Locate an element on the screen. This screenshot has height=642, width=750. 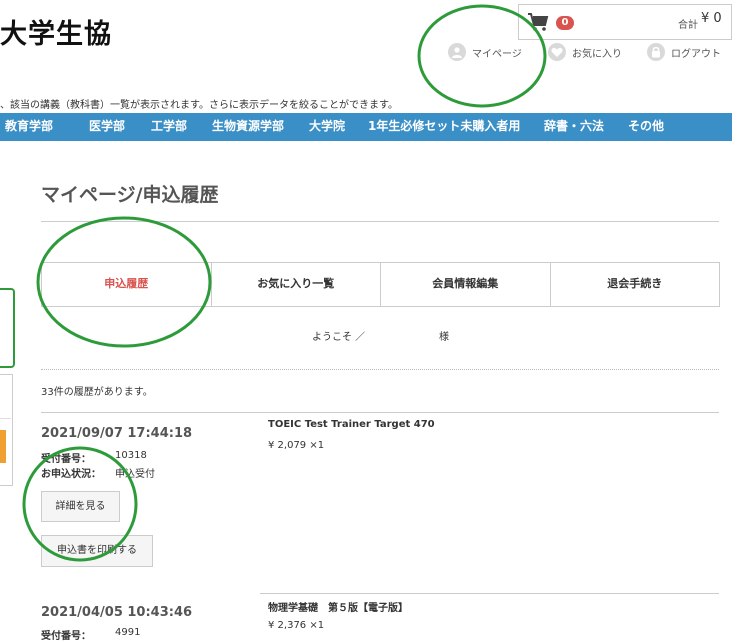
annotation-circle-history-tab is located at coordinates (124, 282).